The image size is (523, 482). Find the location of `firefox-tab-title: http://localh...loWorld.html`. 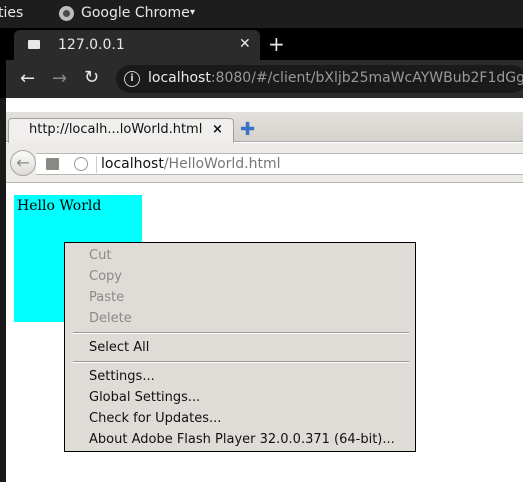

firefox-tab-title: http://localh...loWorld.html is located at coordinates (116, 129).